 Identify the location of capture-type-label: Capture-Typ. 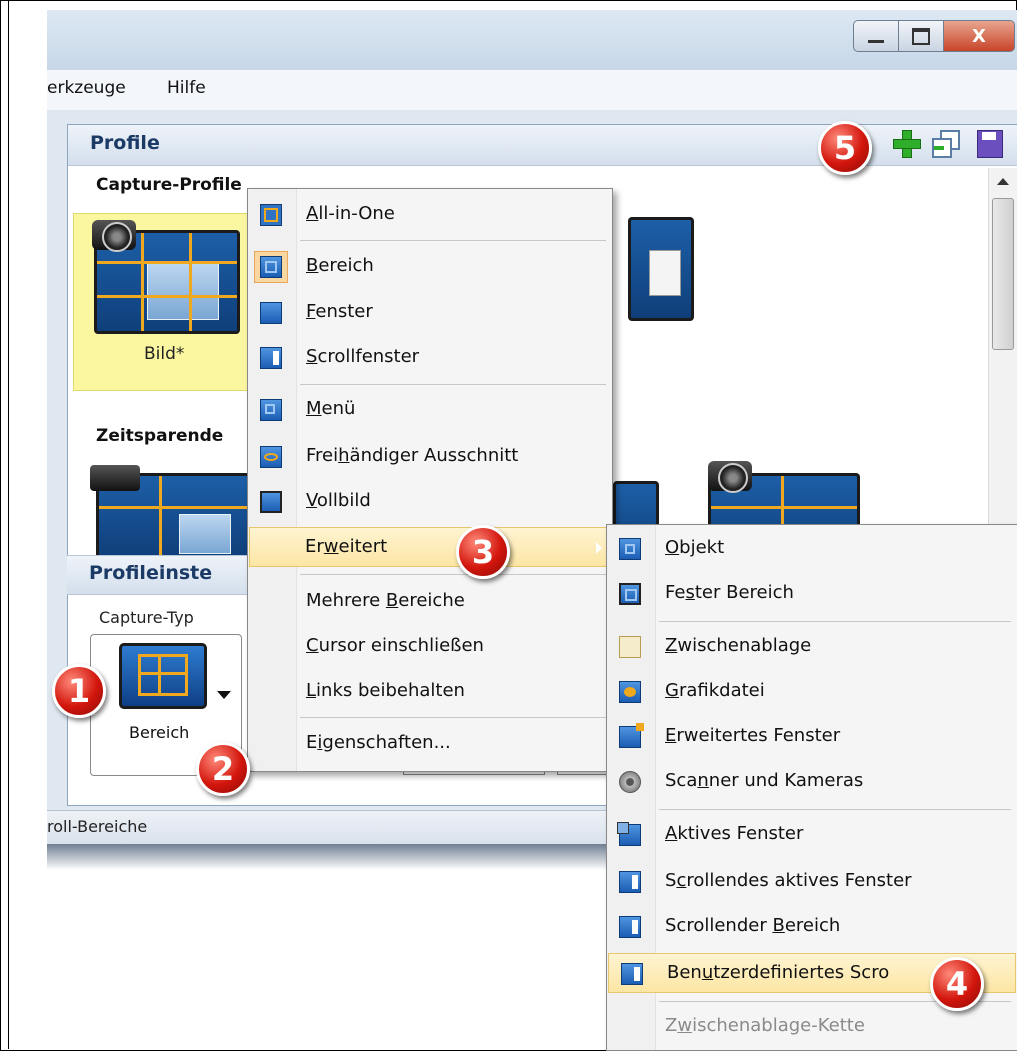
(146, 617).